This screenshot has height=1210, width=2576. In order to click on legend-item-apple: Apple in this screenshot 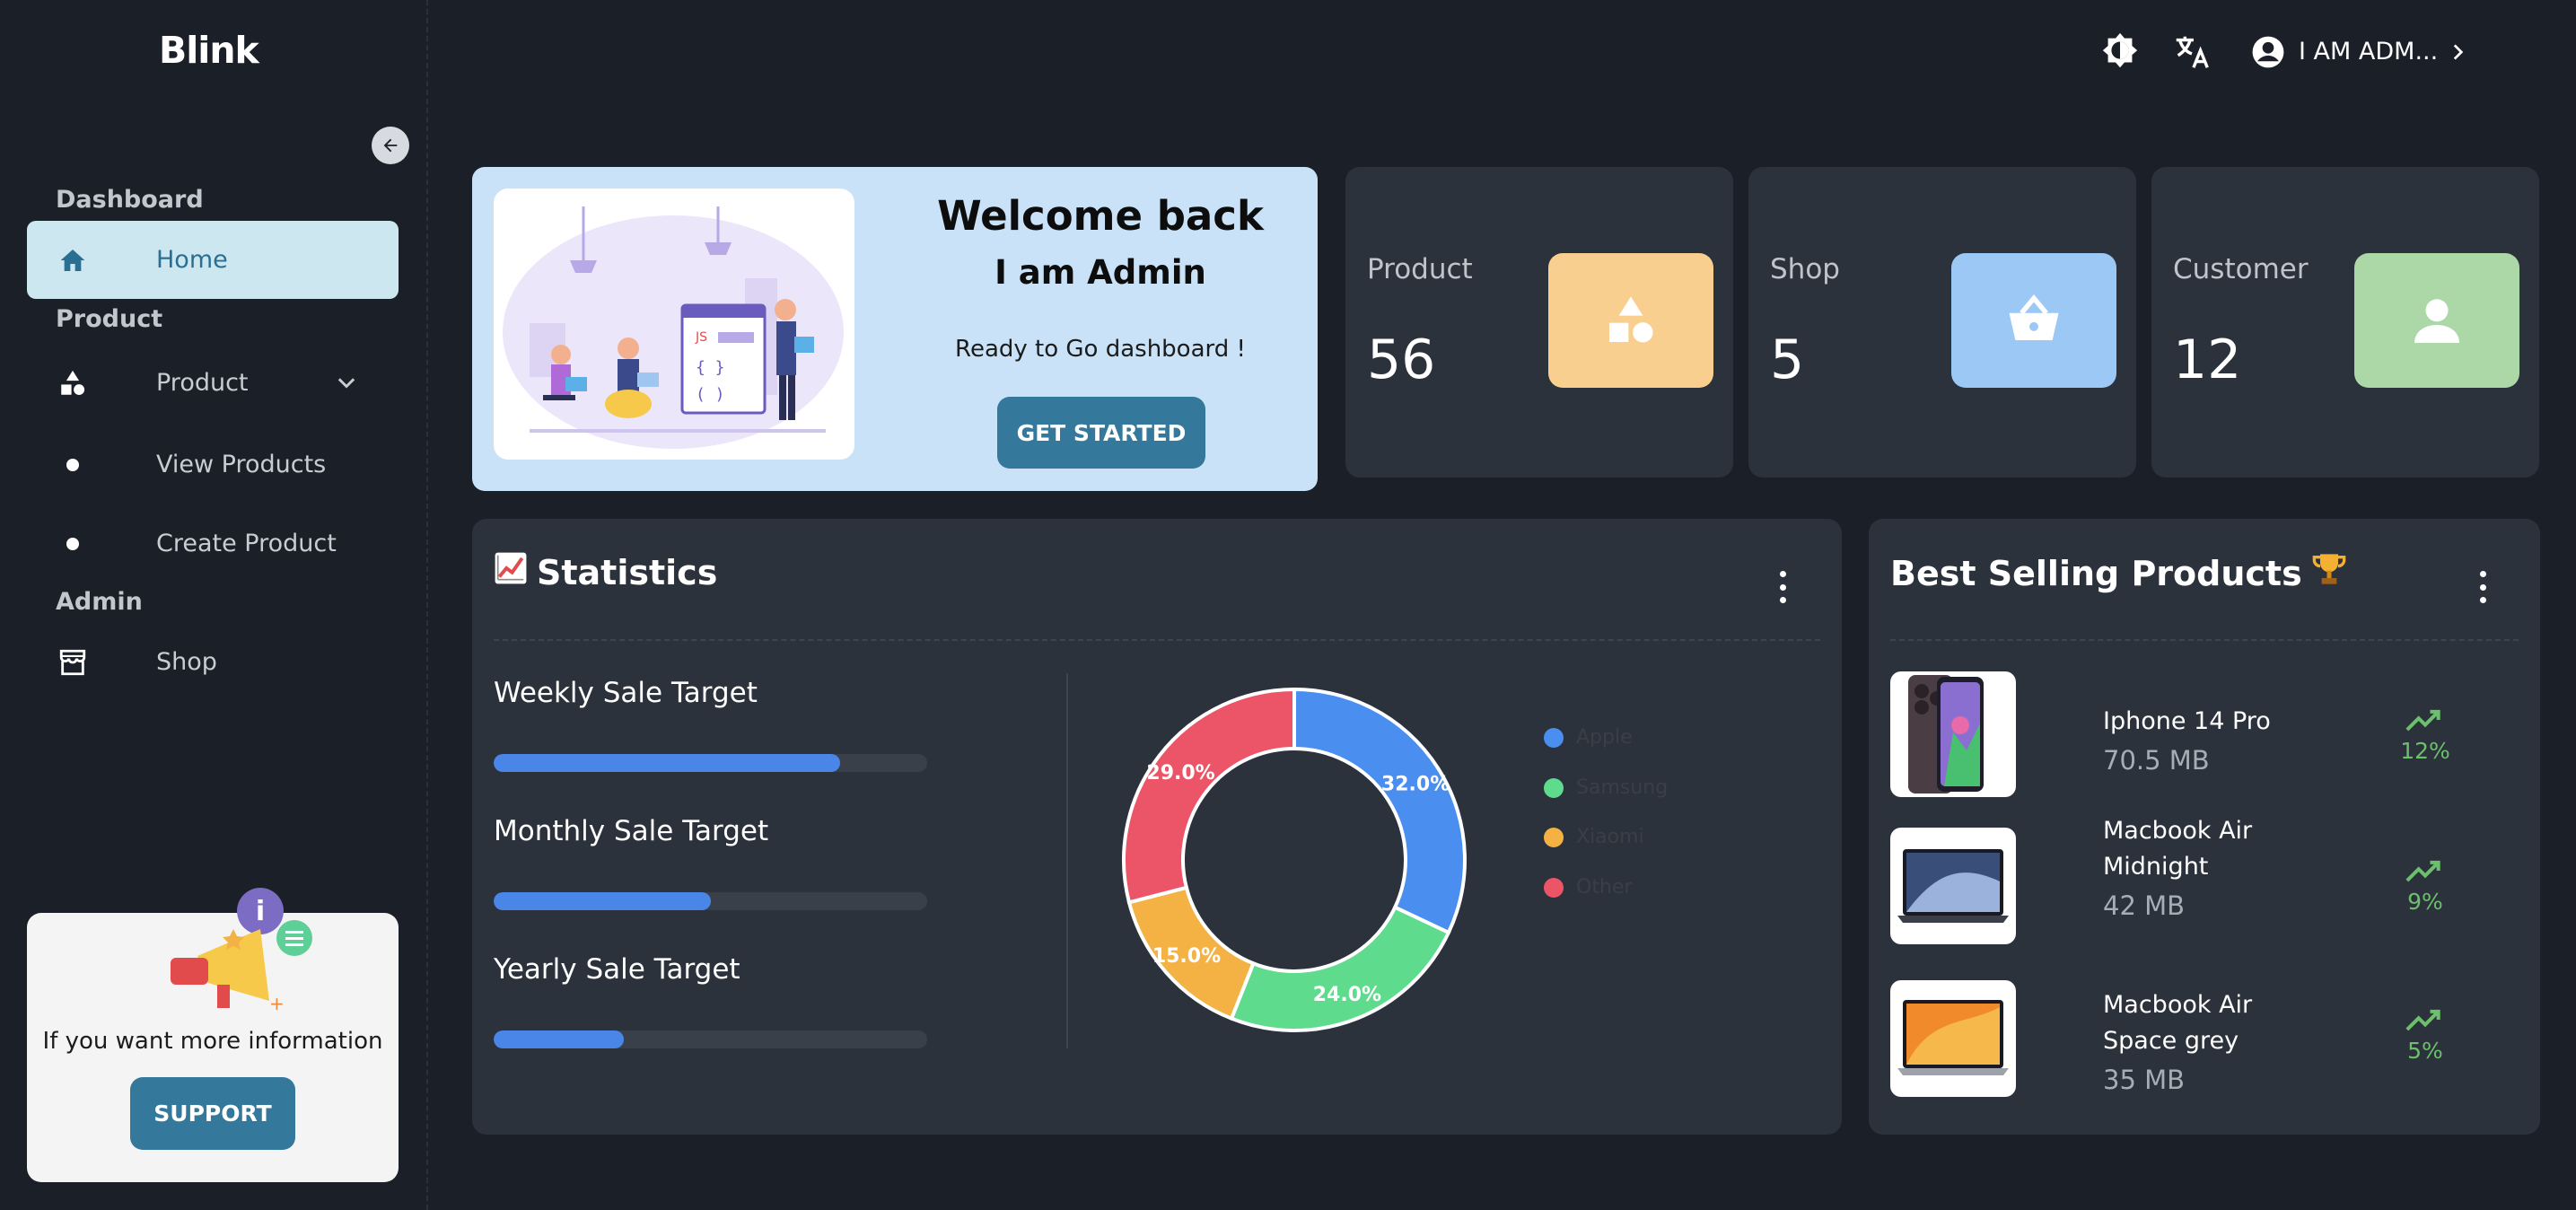, I will do `click(1588, 737)`.